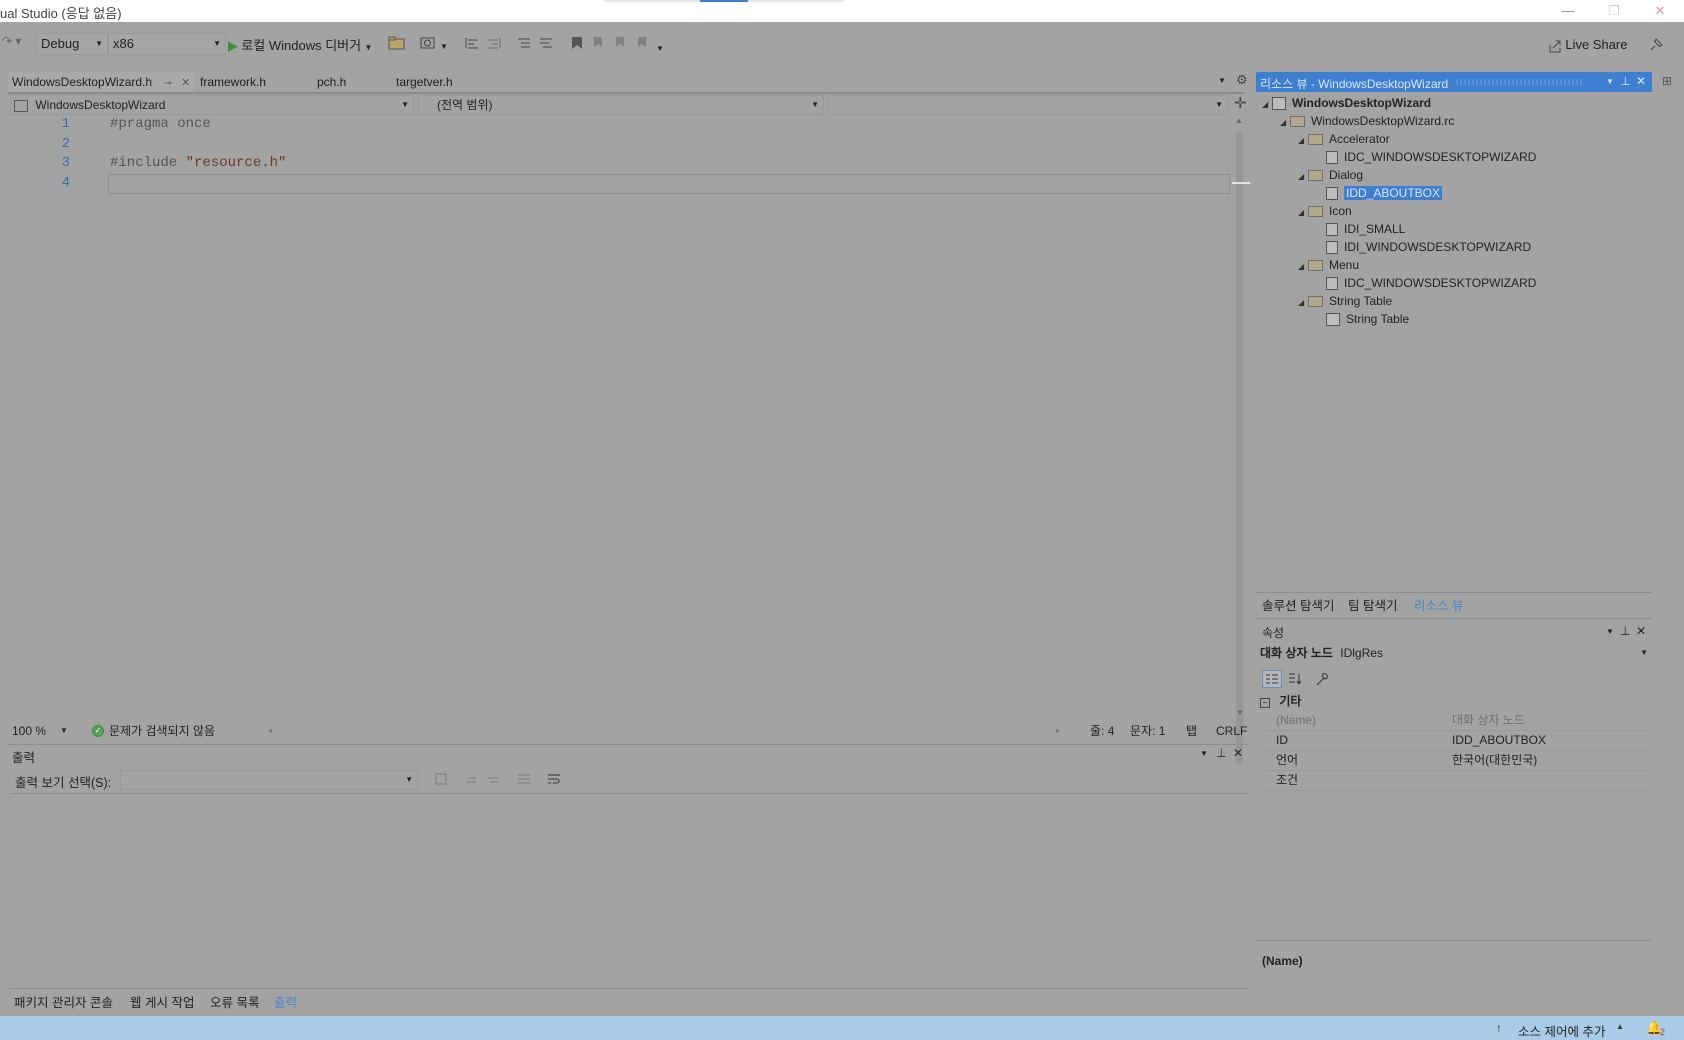  What do you see at coordinates (1456, 741) in the screenshot?
I see `property-row: ID IDD_ABOUTBOX` at bounding box center [1456, 741].